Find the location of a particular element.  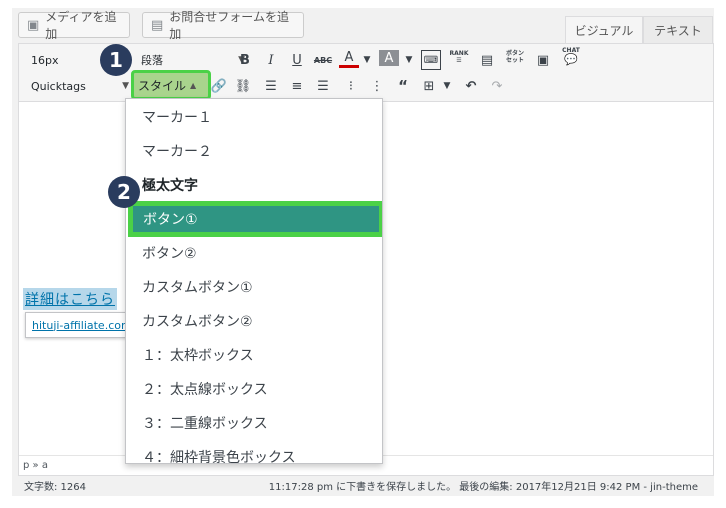

link-url: hituji-affiliate.com is located at coordinates (82, 325).